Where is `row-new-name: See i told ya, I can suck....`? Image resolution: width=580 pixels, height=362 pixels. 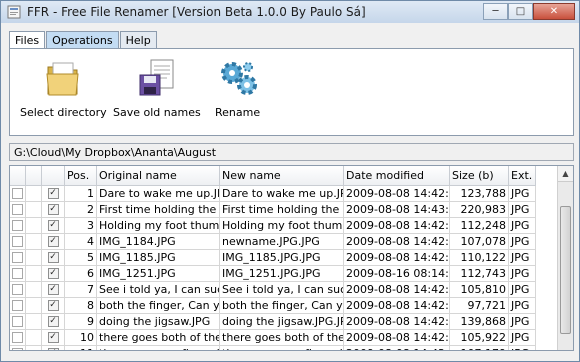
row-new-name: See i told ya, I can suck.... is located at coordinates (282, 290).